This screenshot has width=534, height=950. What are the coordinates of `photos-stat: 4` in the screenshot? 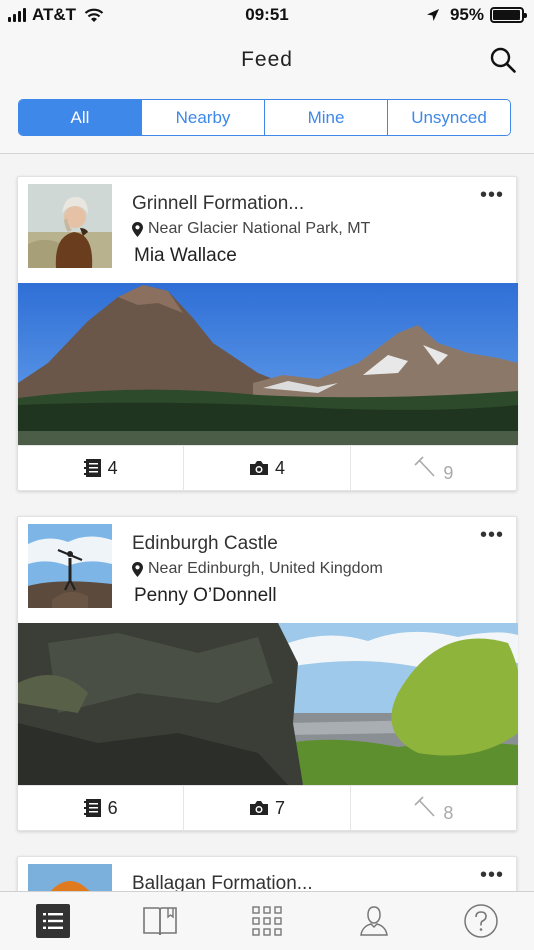 It's located at (267, 468).